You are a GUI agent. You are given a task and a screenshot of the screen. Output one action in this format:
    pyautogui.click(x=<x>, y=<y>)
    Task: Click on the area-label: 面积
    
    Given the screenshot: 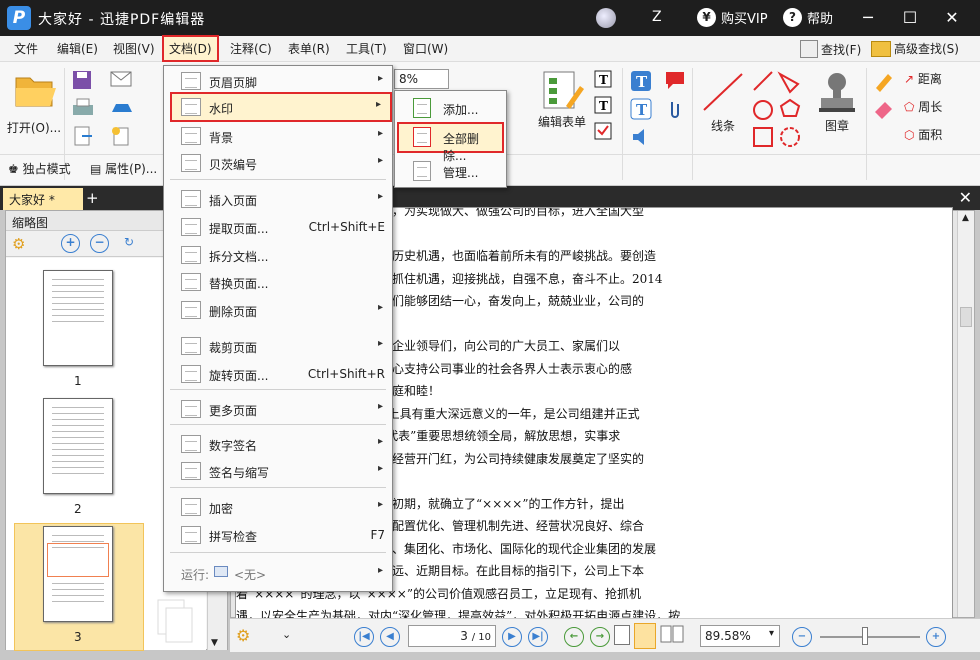 What is the action you would take?
    pyautogui.click(x=930, y=135)
    